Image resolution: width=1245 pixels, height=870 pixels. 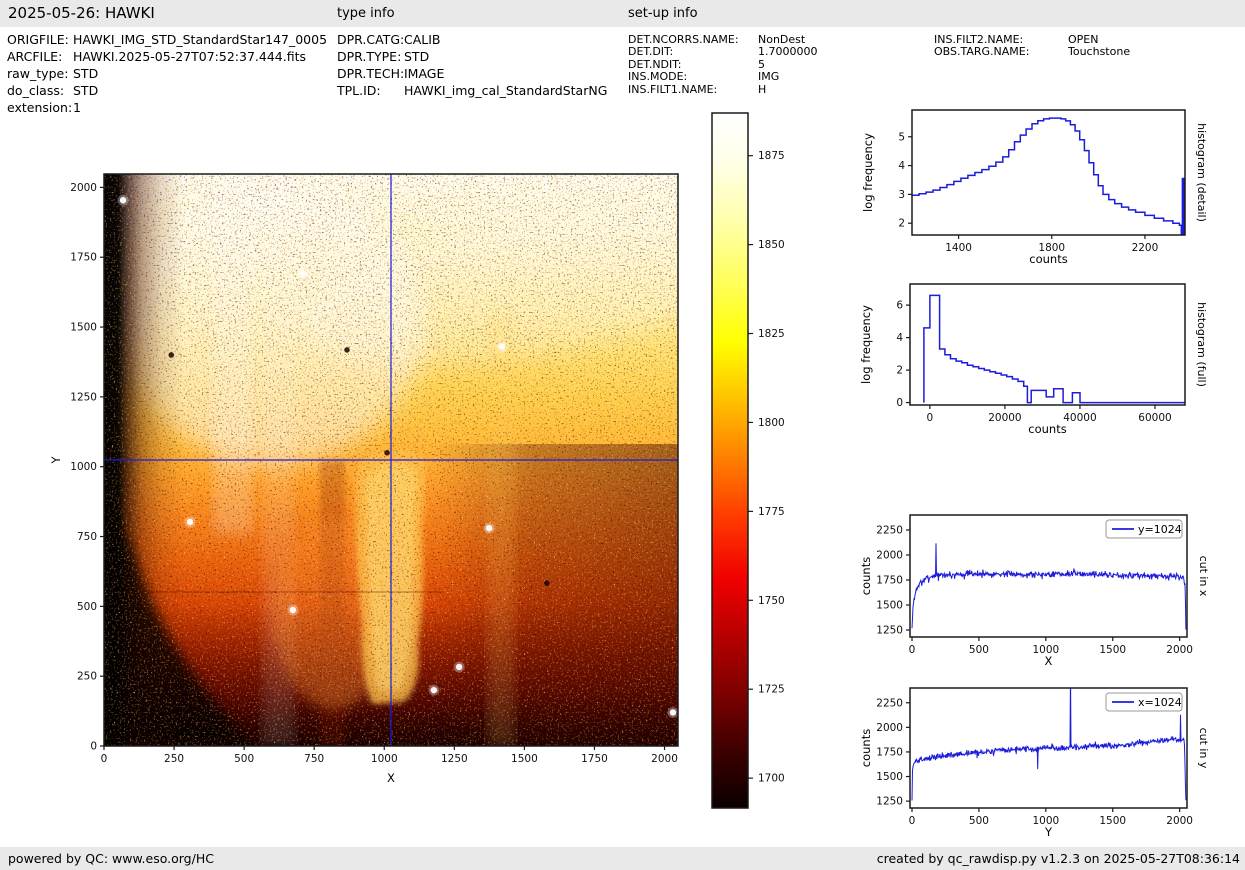 I want to click on meta-value: CALIB, so click(x=422, y=39).